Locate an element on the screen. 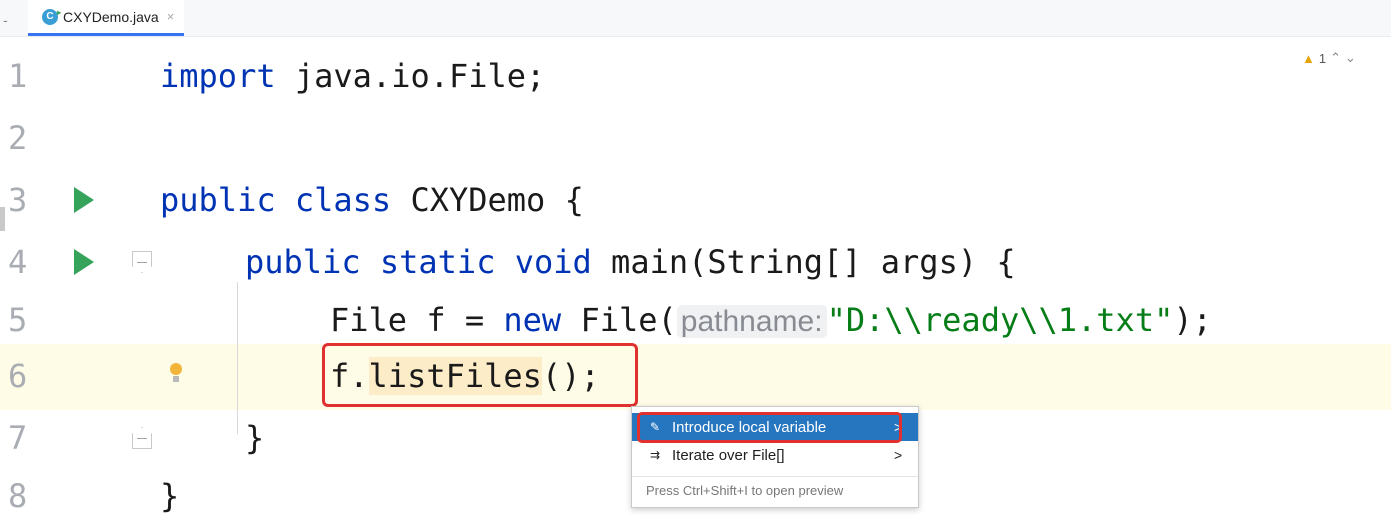 The image size is (1391, 527). menu-item-label: Iterate over File[] is located at coordinates (728, 455).